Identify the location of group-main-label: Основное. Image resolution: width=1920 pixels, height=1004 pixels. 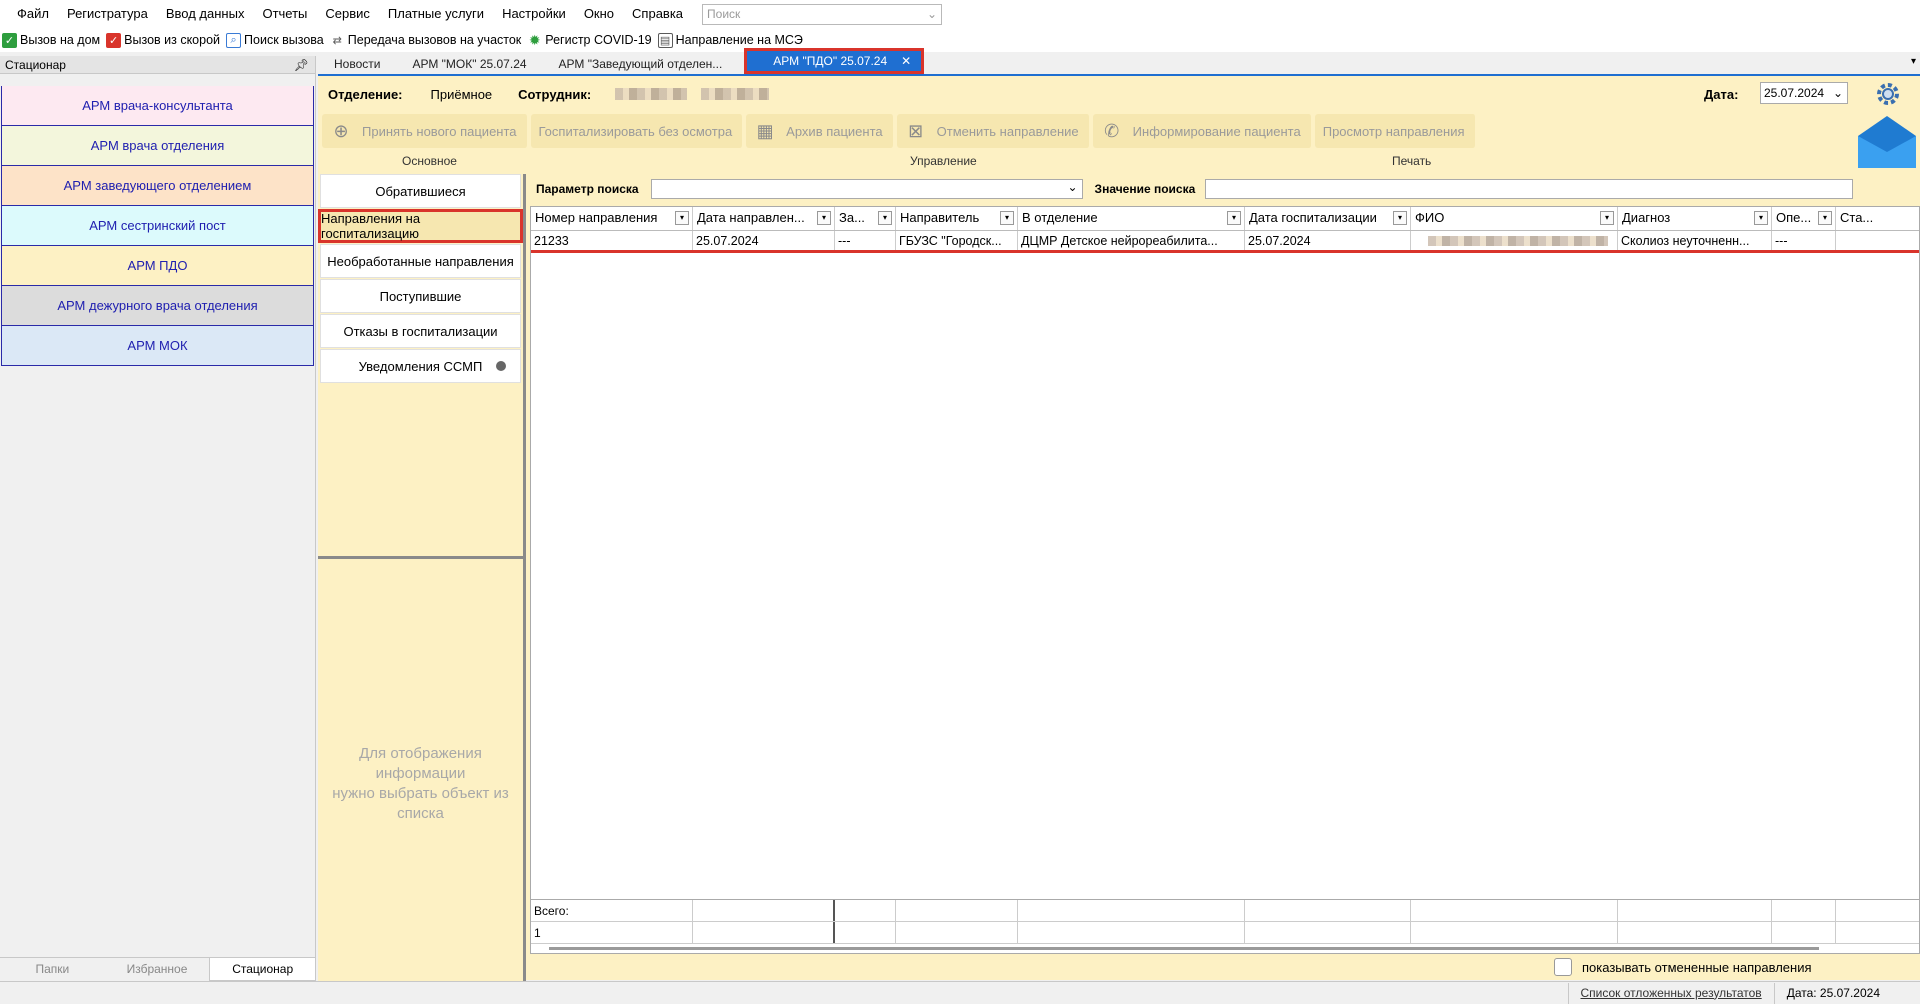
(429, 161).